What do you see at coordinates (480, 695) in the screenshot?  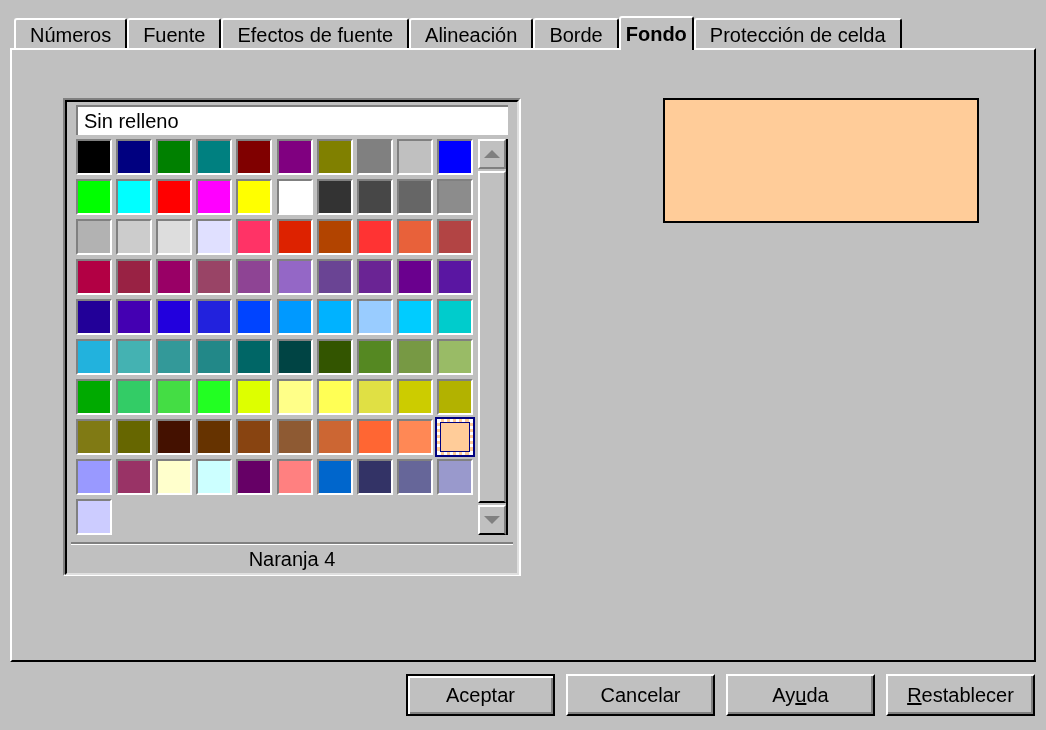 I see `dialog-button: Aceptar` at bounding box center [480, 695].